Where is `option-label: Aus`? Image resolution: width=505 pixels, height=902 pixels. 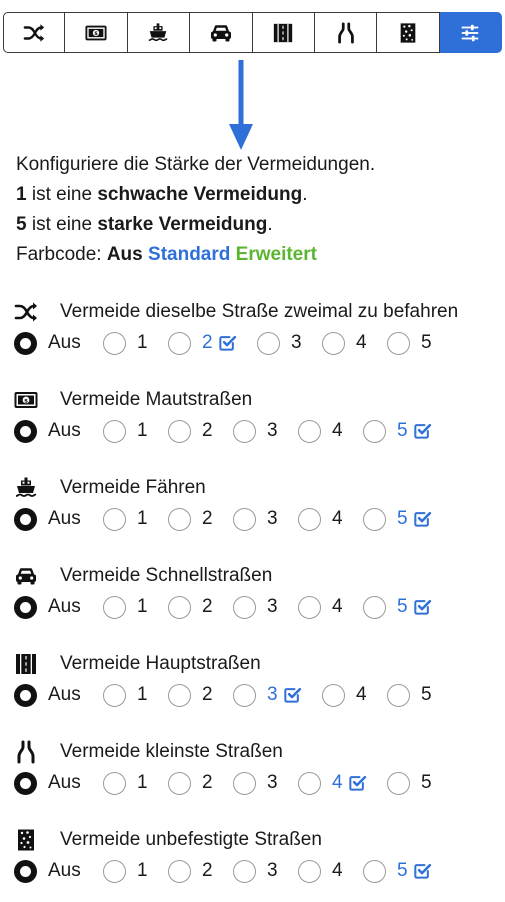
option-label: Aus is located at coordinates (64, 870).